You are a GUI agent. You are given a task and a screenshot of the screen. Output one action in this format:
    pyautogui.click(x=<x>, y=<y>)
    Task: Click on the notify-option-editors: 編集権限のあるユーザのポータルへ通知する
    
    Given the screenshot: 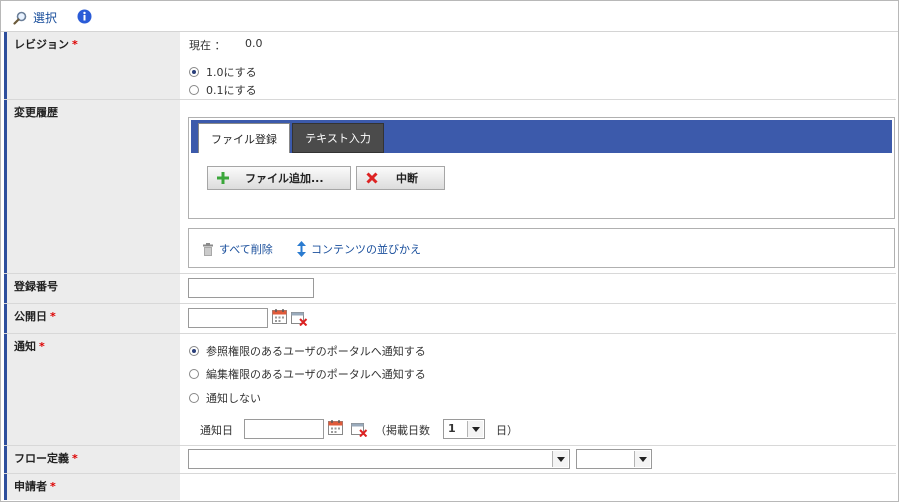 What is the action you would take?
    pyautogui.click(x=307, y=374)
    